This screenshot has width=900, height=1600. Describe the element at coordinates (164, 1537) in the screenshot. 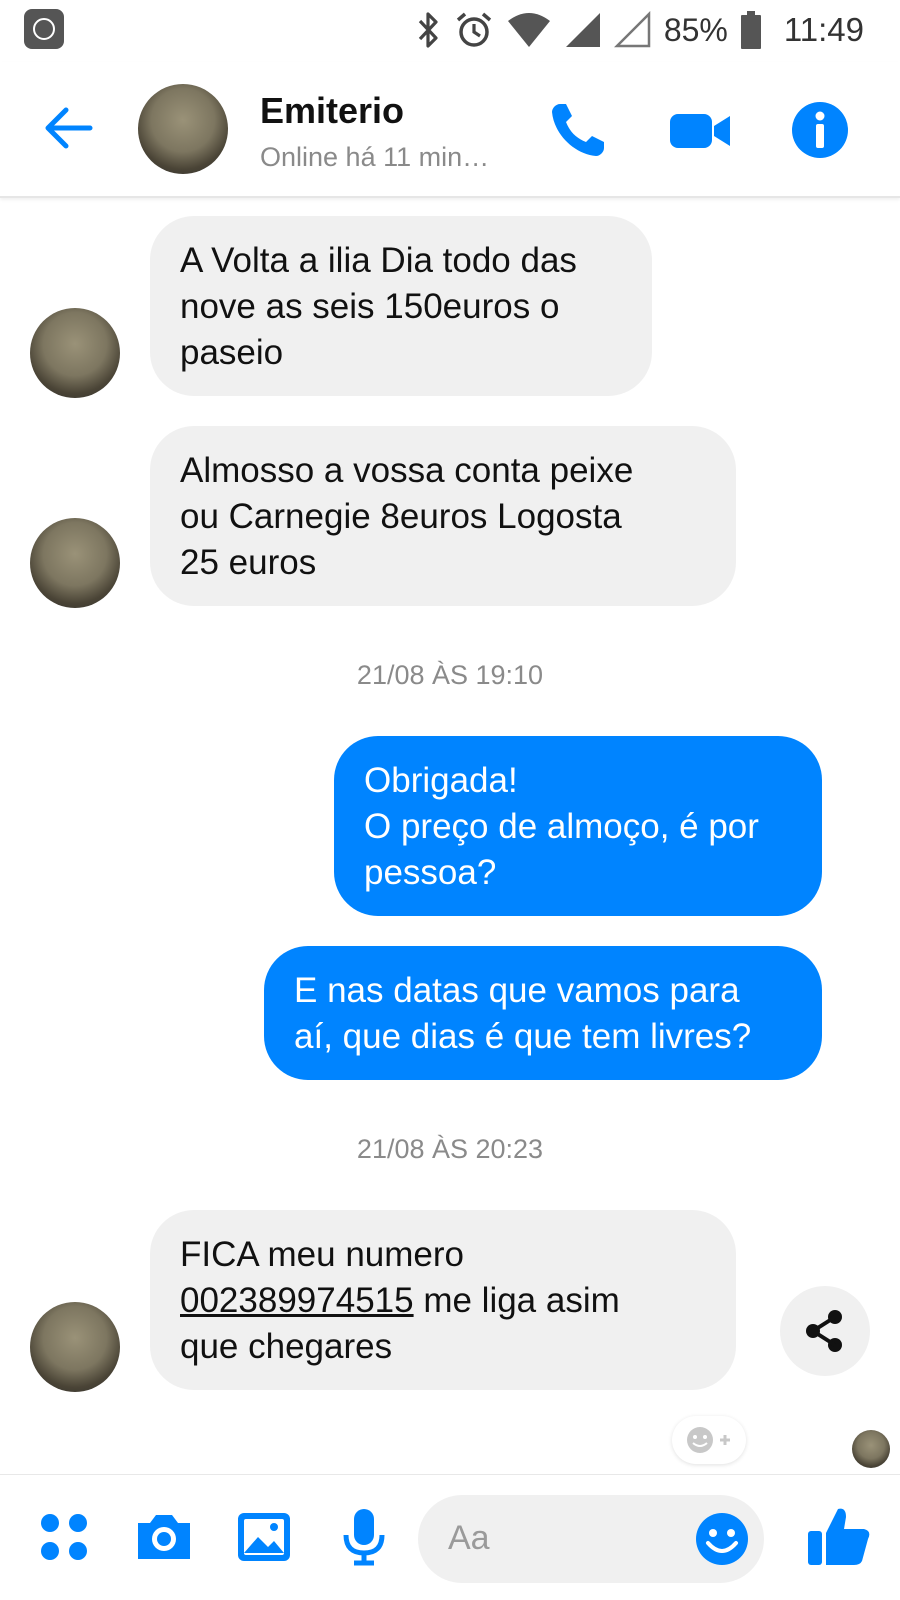

I see `camera-icon` at that location.